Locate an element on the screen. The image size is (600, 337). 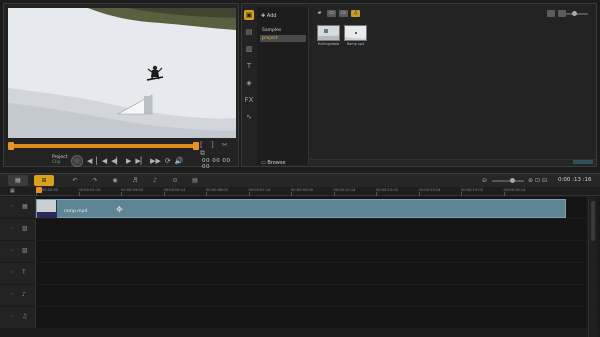
library-tool-strip: ▣ ▤ ▥ T ◈ FX ∿ is located at coordinates (250, 69).